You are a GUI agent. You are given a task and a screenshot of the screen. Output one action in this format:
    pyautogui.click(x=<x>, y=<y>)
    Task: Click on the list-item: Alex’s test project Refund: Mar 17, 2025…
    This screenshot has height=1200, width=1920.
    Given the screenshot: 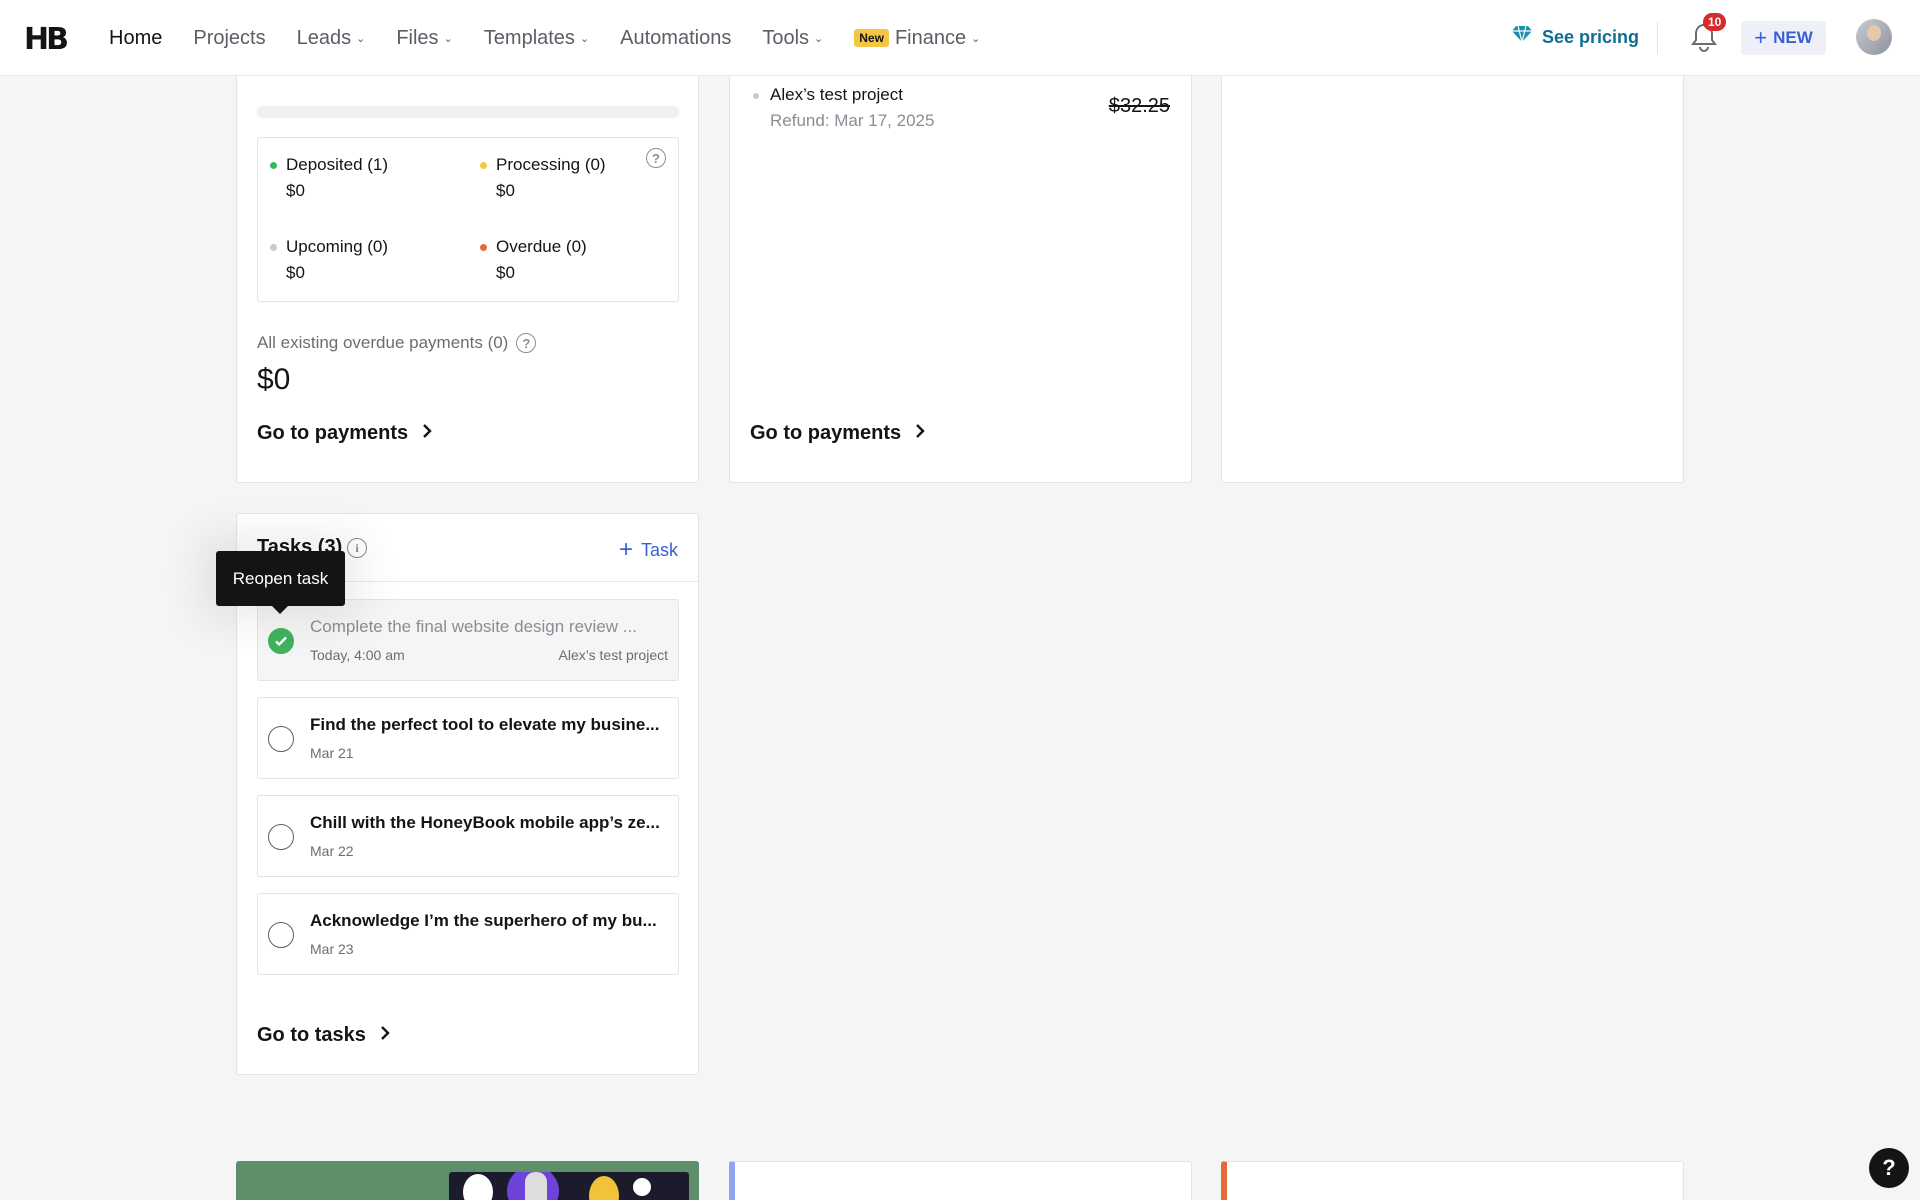 What is the action you would take?
    pyautogui.click(x=960, y=108)
    